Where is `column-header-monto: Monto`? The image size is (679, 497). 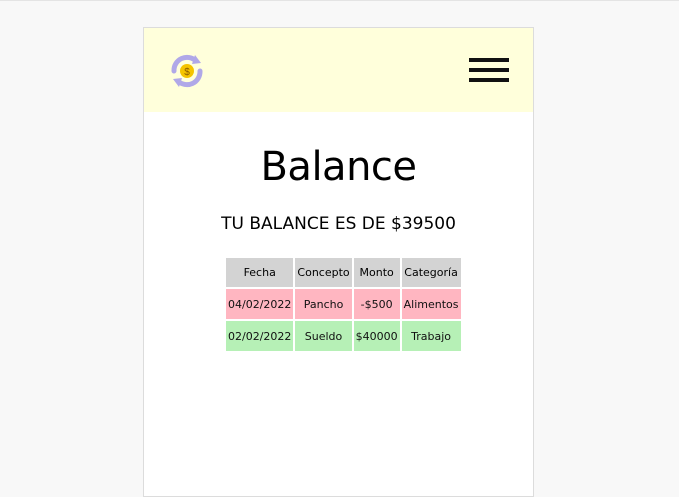
column-header-monto: Monto is located at coordinates (376, 272).